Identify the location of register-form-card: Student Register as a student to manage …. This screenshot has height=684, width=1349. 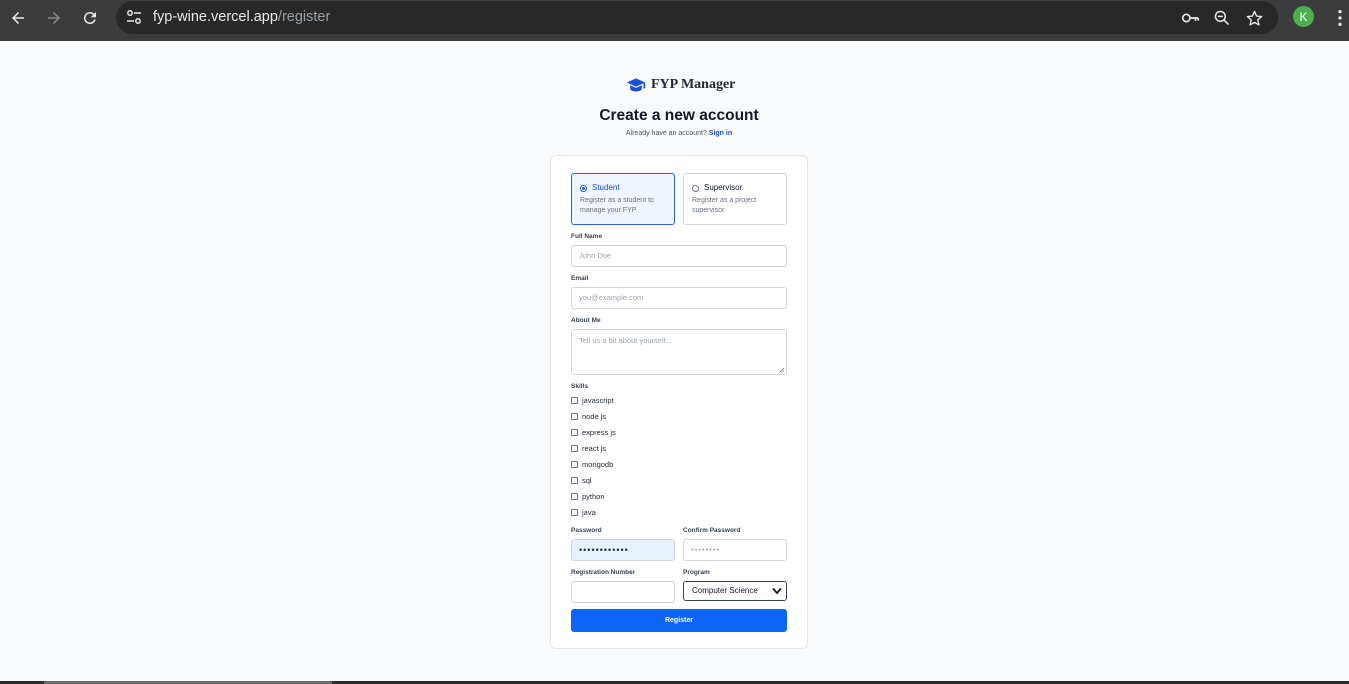
(679, 402).